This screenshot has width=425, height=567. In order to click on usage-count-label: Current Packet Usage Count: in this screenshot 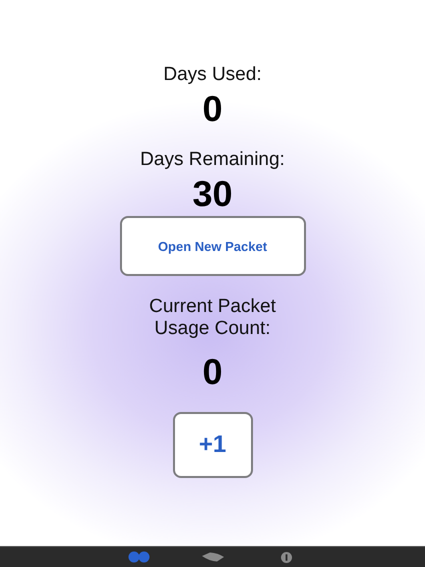, I will do `click(212, 318)`.